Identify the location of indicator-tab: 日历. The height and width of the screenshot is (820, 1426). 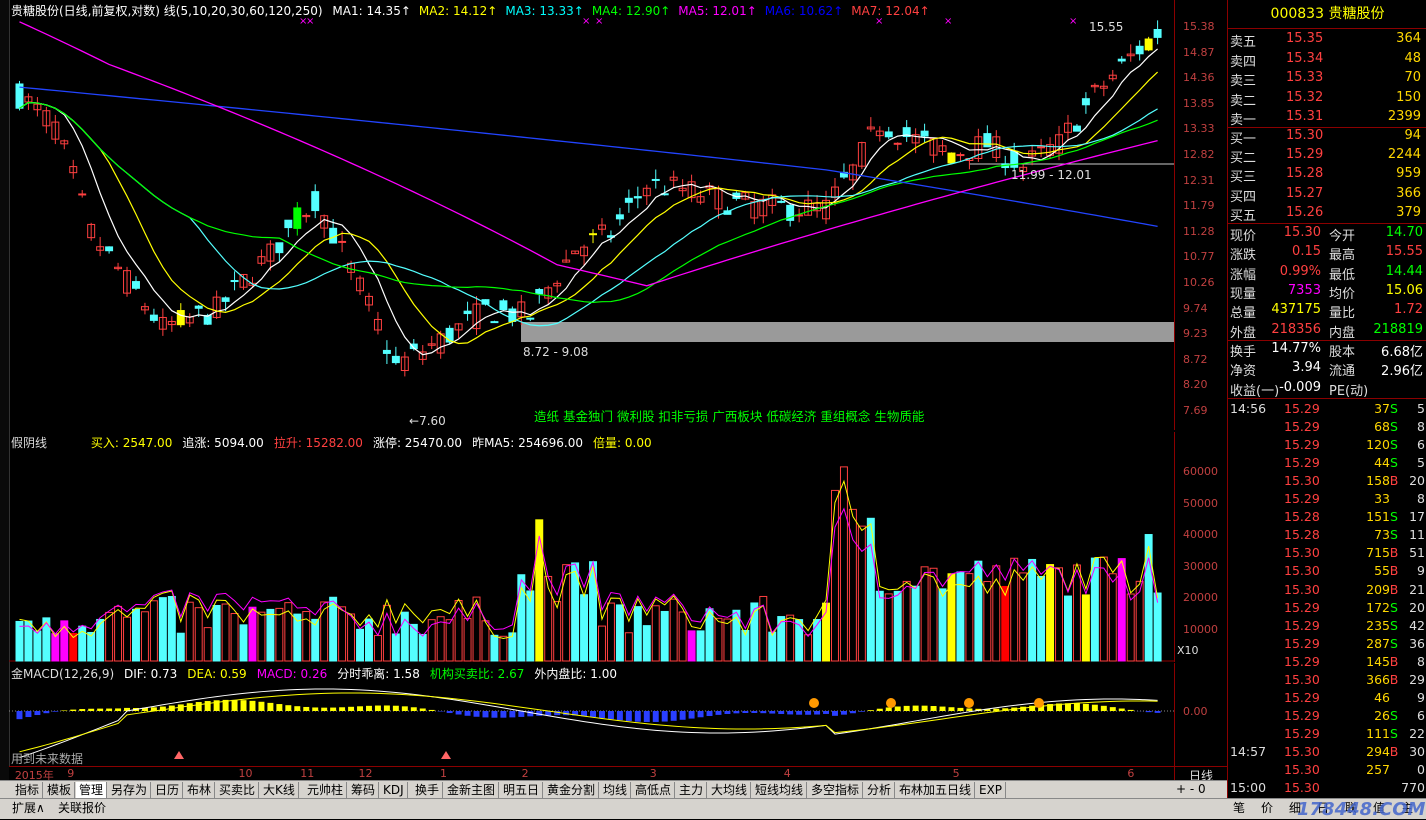
(167, 790).